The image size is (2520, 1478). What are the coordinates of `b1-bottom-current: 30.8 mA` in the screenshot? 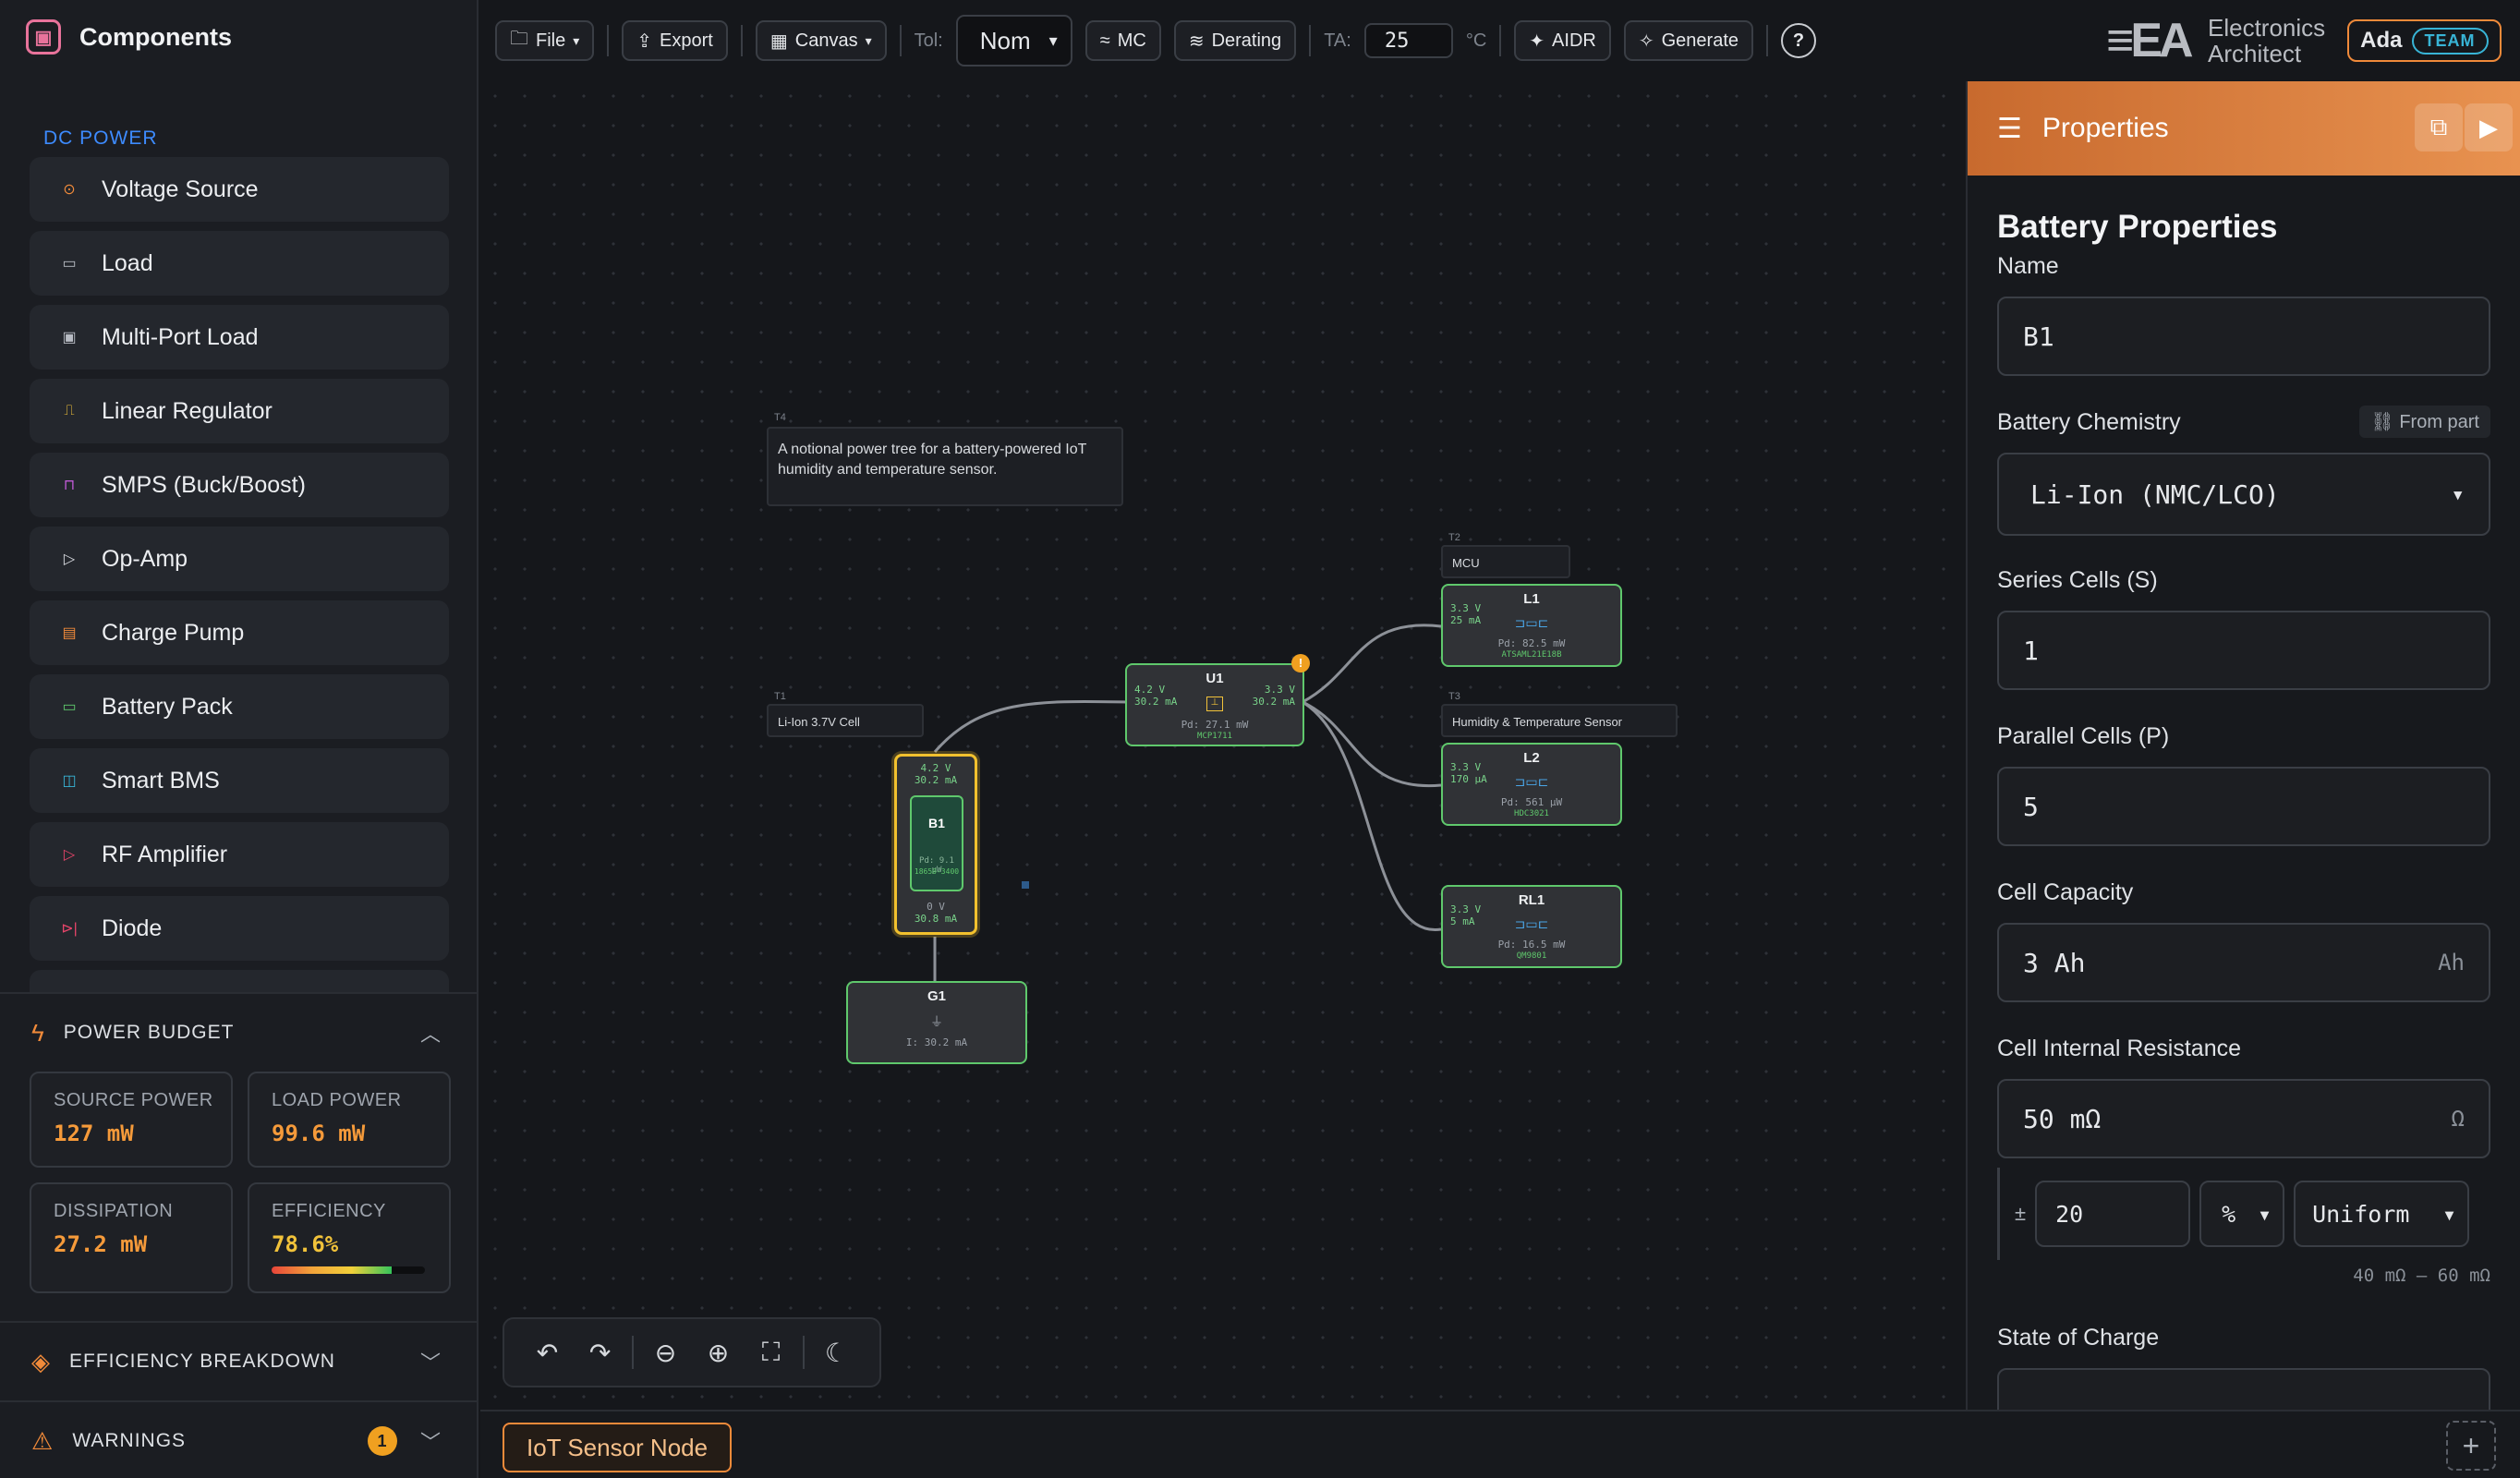 It's located at (936, 919).